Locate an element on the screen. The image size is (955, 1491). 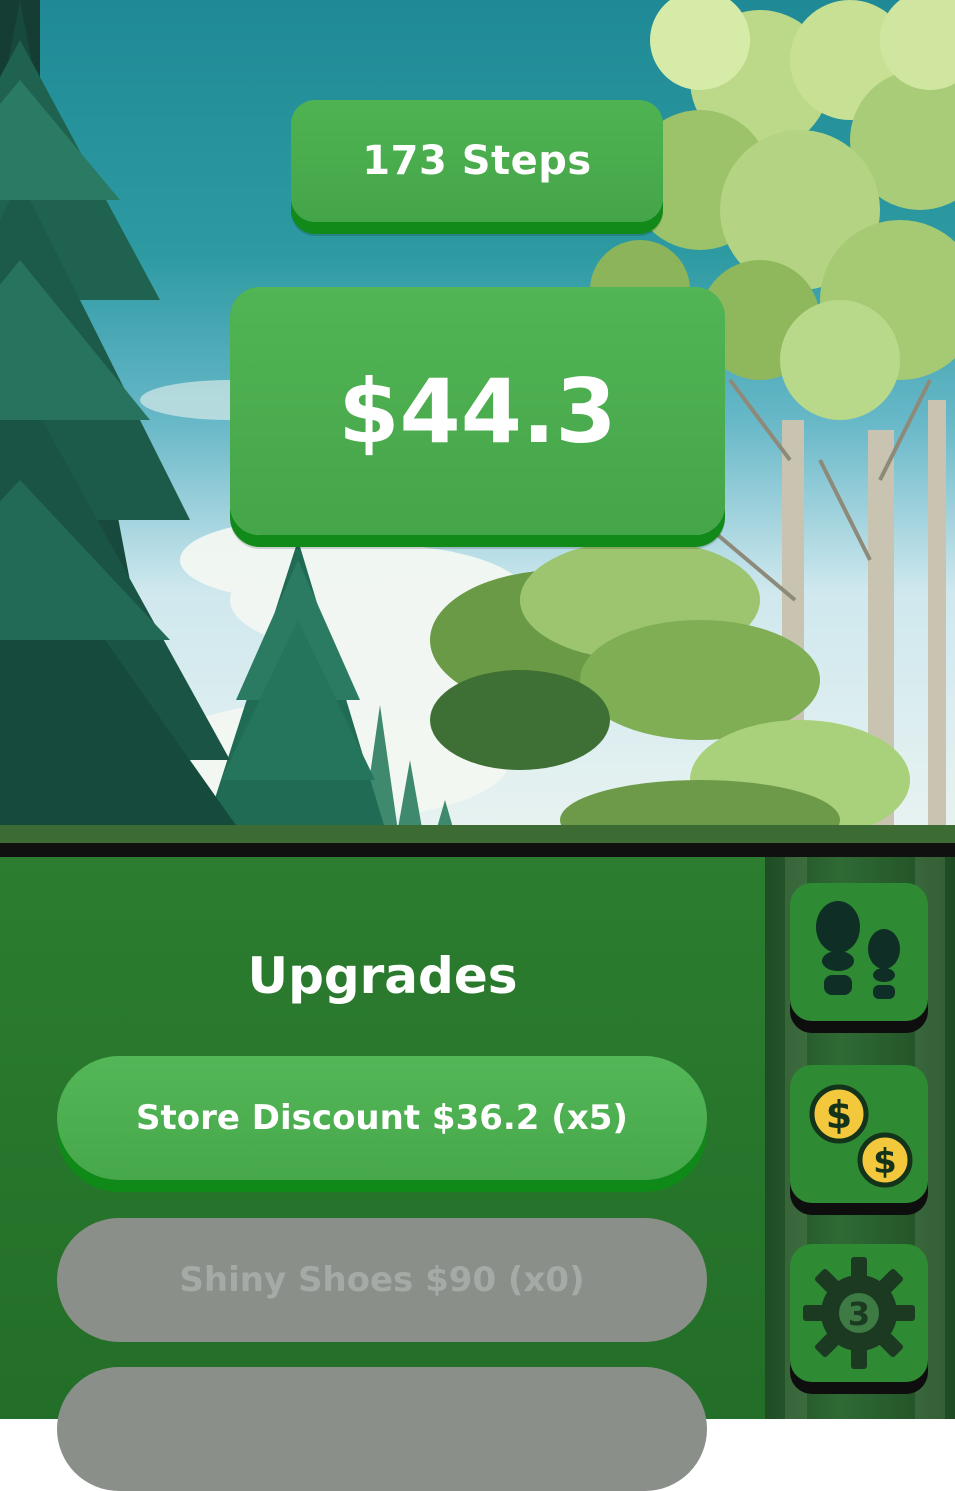
footprints-icon is located at coordinates (858, 950).